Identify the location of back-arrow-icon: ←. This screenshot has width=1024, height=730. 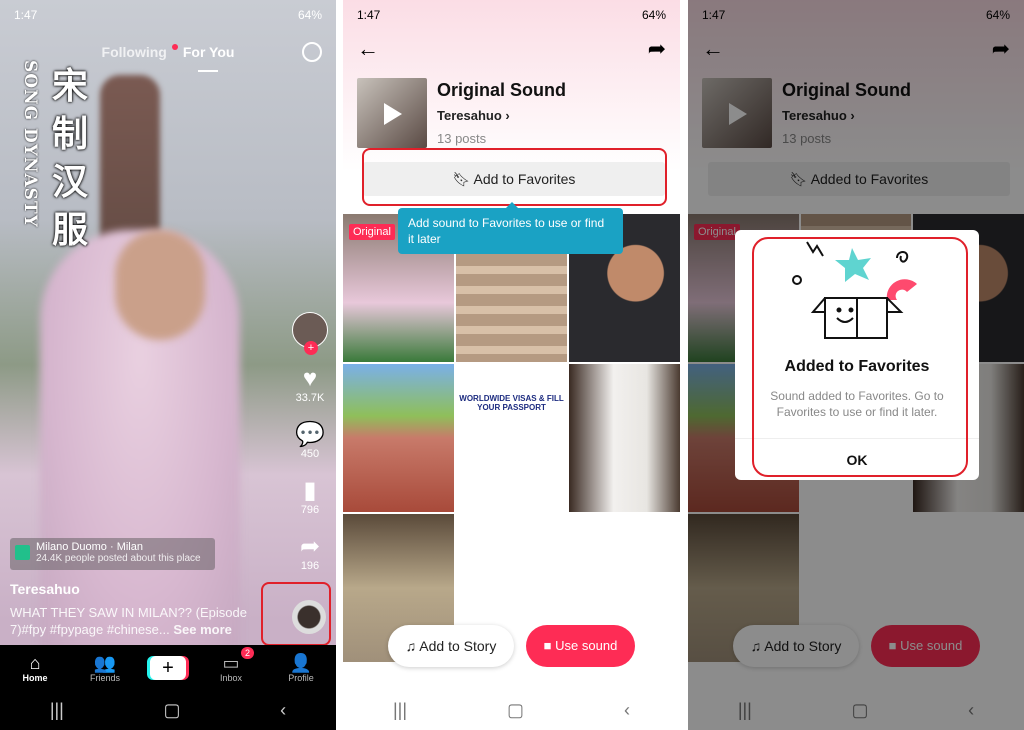
(368, 49).